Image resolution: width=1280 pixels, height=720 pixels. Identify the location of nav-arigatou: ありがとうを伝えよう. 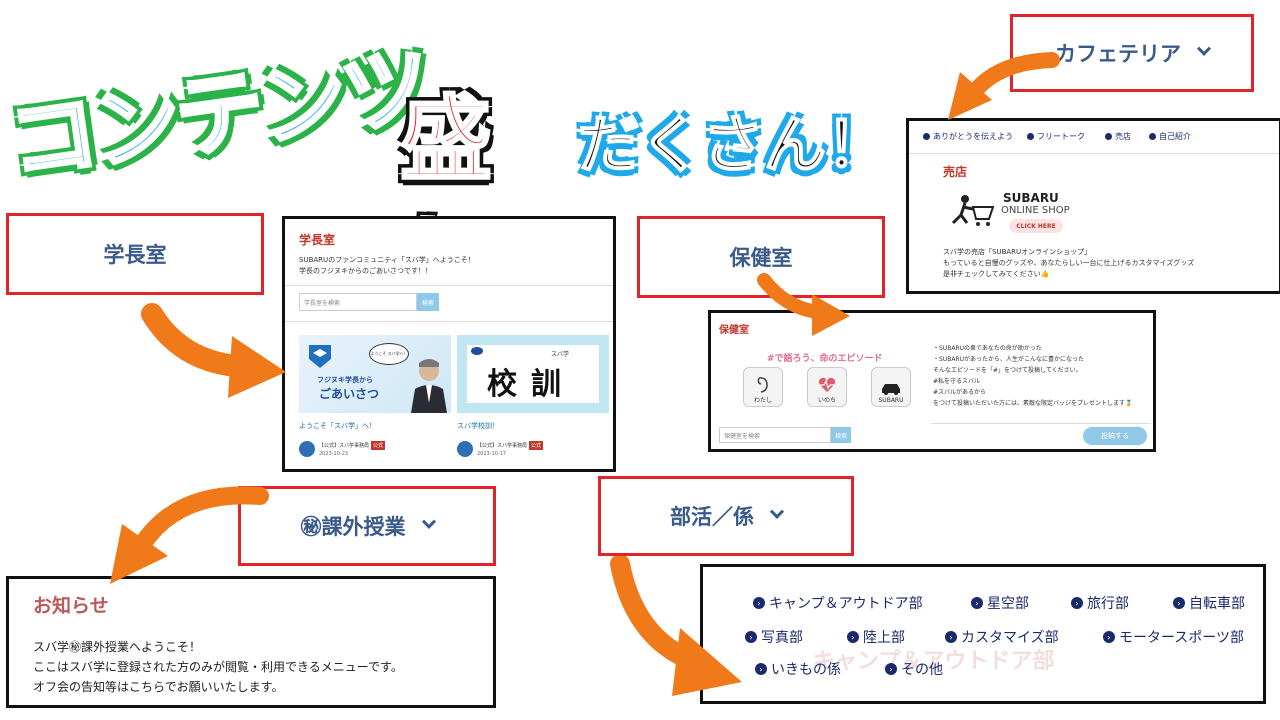
(968, 136).